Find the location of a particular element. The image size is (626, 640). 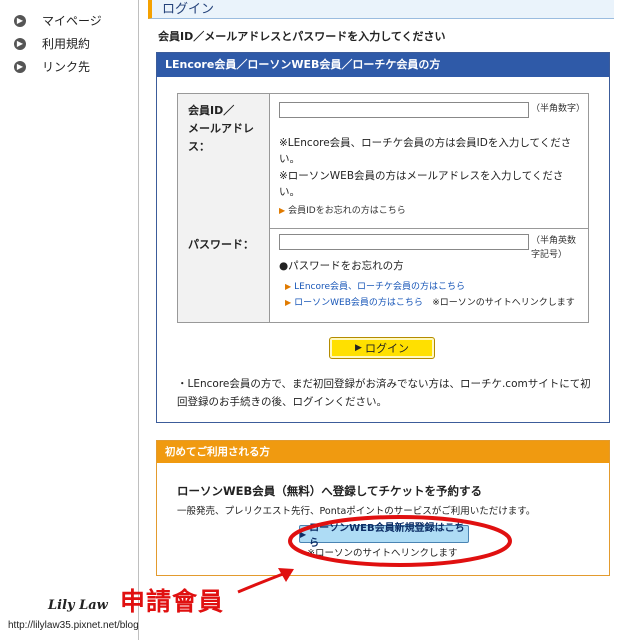

annotation-overlay is located at coordinates (374, 554).